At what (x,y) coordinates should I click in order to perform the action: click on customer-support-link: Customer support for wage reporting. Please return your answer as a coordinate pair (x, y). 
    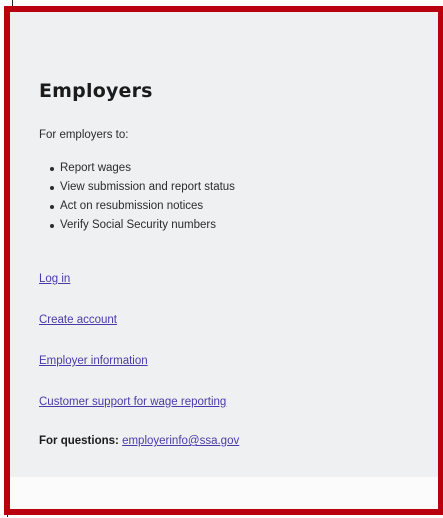
    Looking at the image, I should click on (132, 402).